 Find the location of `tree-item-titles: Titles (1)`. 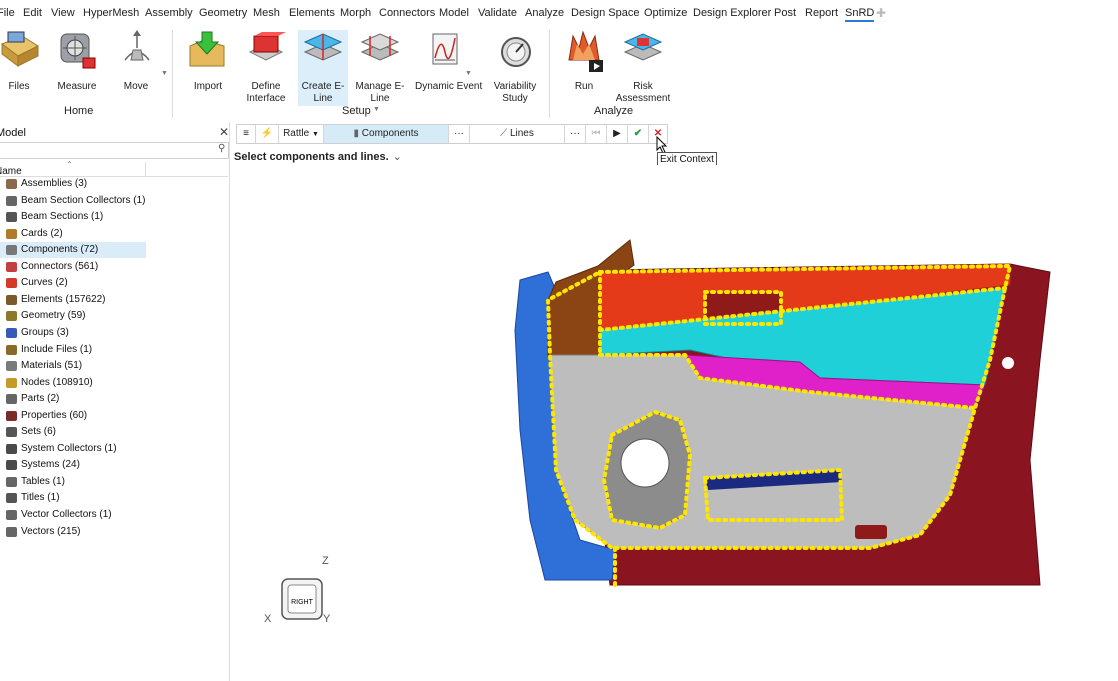

tree-item-titles: Titles (1) is located at coordinates (73, 498).